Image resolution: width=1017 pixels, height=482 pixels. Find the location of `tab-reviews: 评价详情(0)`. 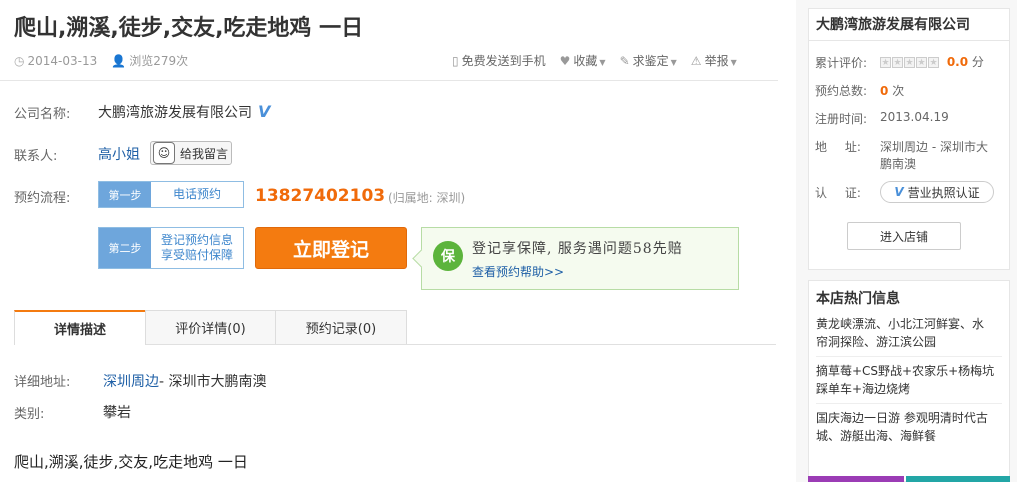

tab-reviews: 评价详情(0) is located at coordinates (210, 327).